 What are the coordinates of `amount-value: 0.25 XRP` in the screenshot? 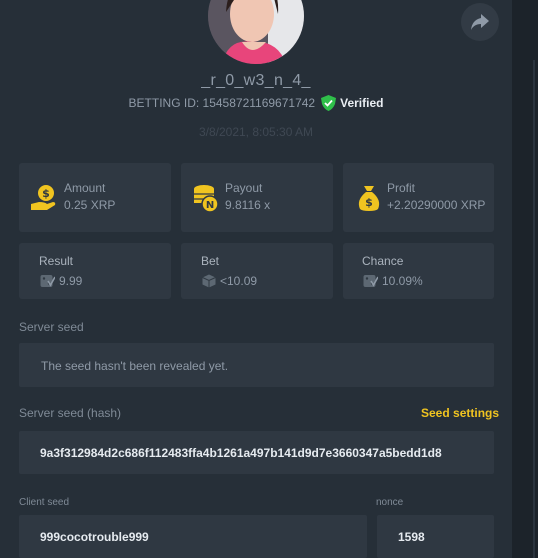 It's located at (90, 205).